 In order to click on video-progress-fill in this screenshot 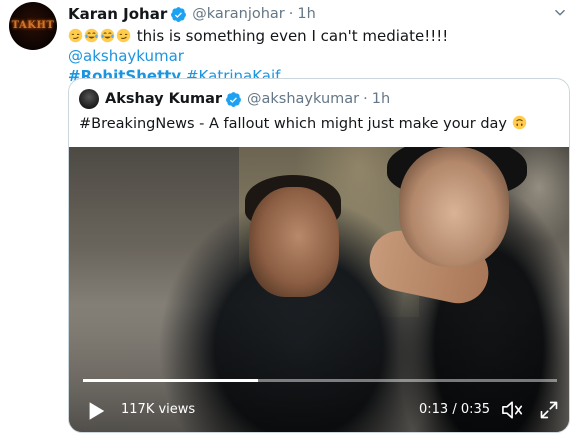, I will do `click(171, 380)`.